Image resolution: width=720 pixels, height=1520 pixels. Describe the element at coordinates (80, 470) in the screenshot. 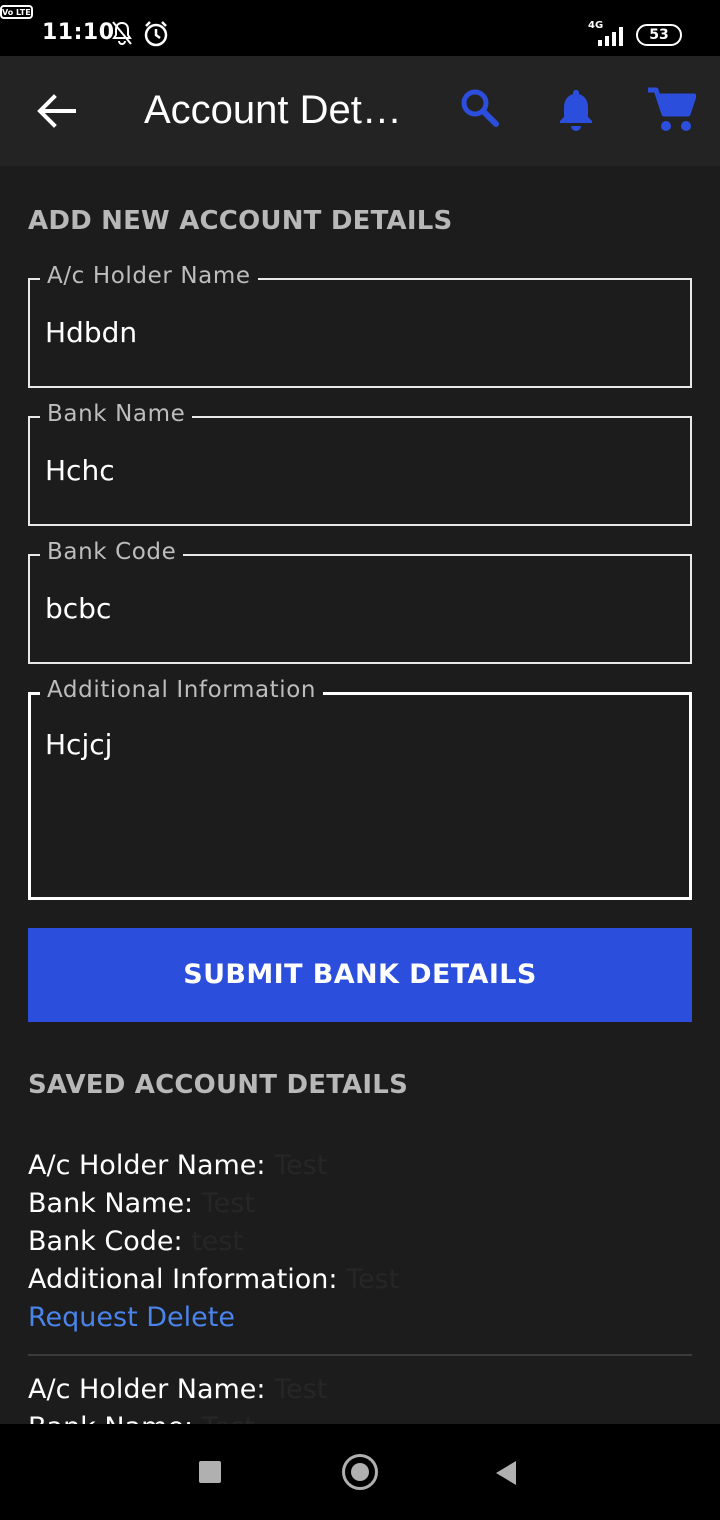

I see `bank-name-value: Hchc` at that location.